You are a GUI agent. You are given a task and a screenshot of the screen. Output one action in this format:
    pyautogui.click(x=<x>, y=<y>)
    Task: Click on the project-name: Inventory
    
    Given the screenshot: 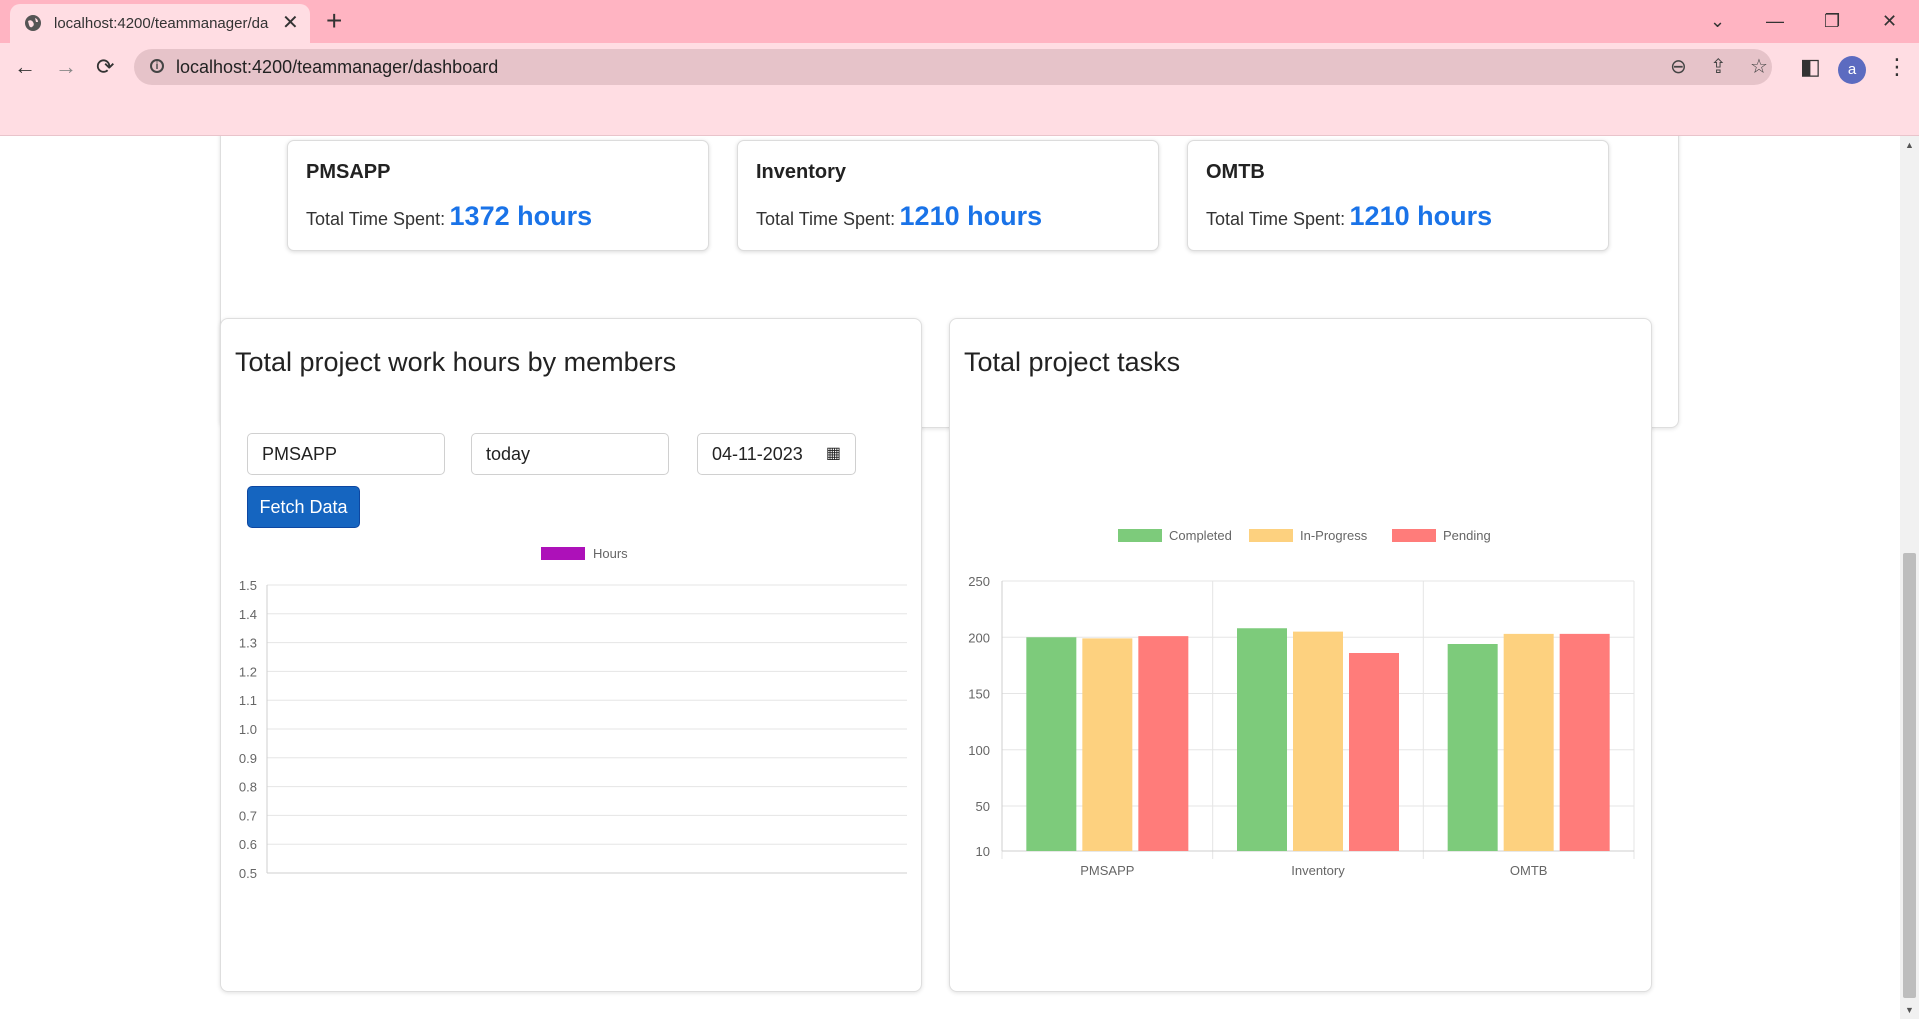 What is the action you would take?
    pyautogui.click(x=801, y=172)
    